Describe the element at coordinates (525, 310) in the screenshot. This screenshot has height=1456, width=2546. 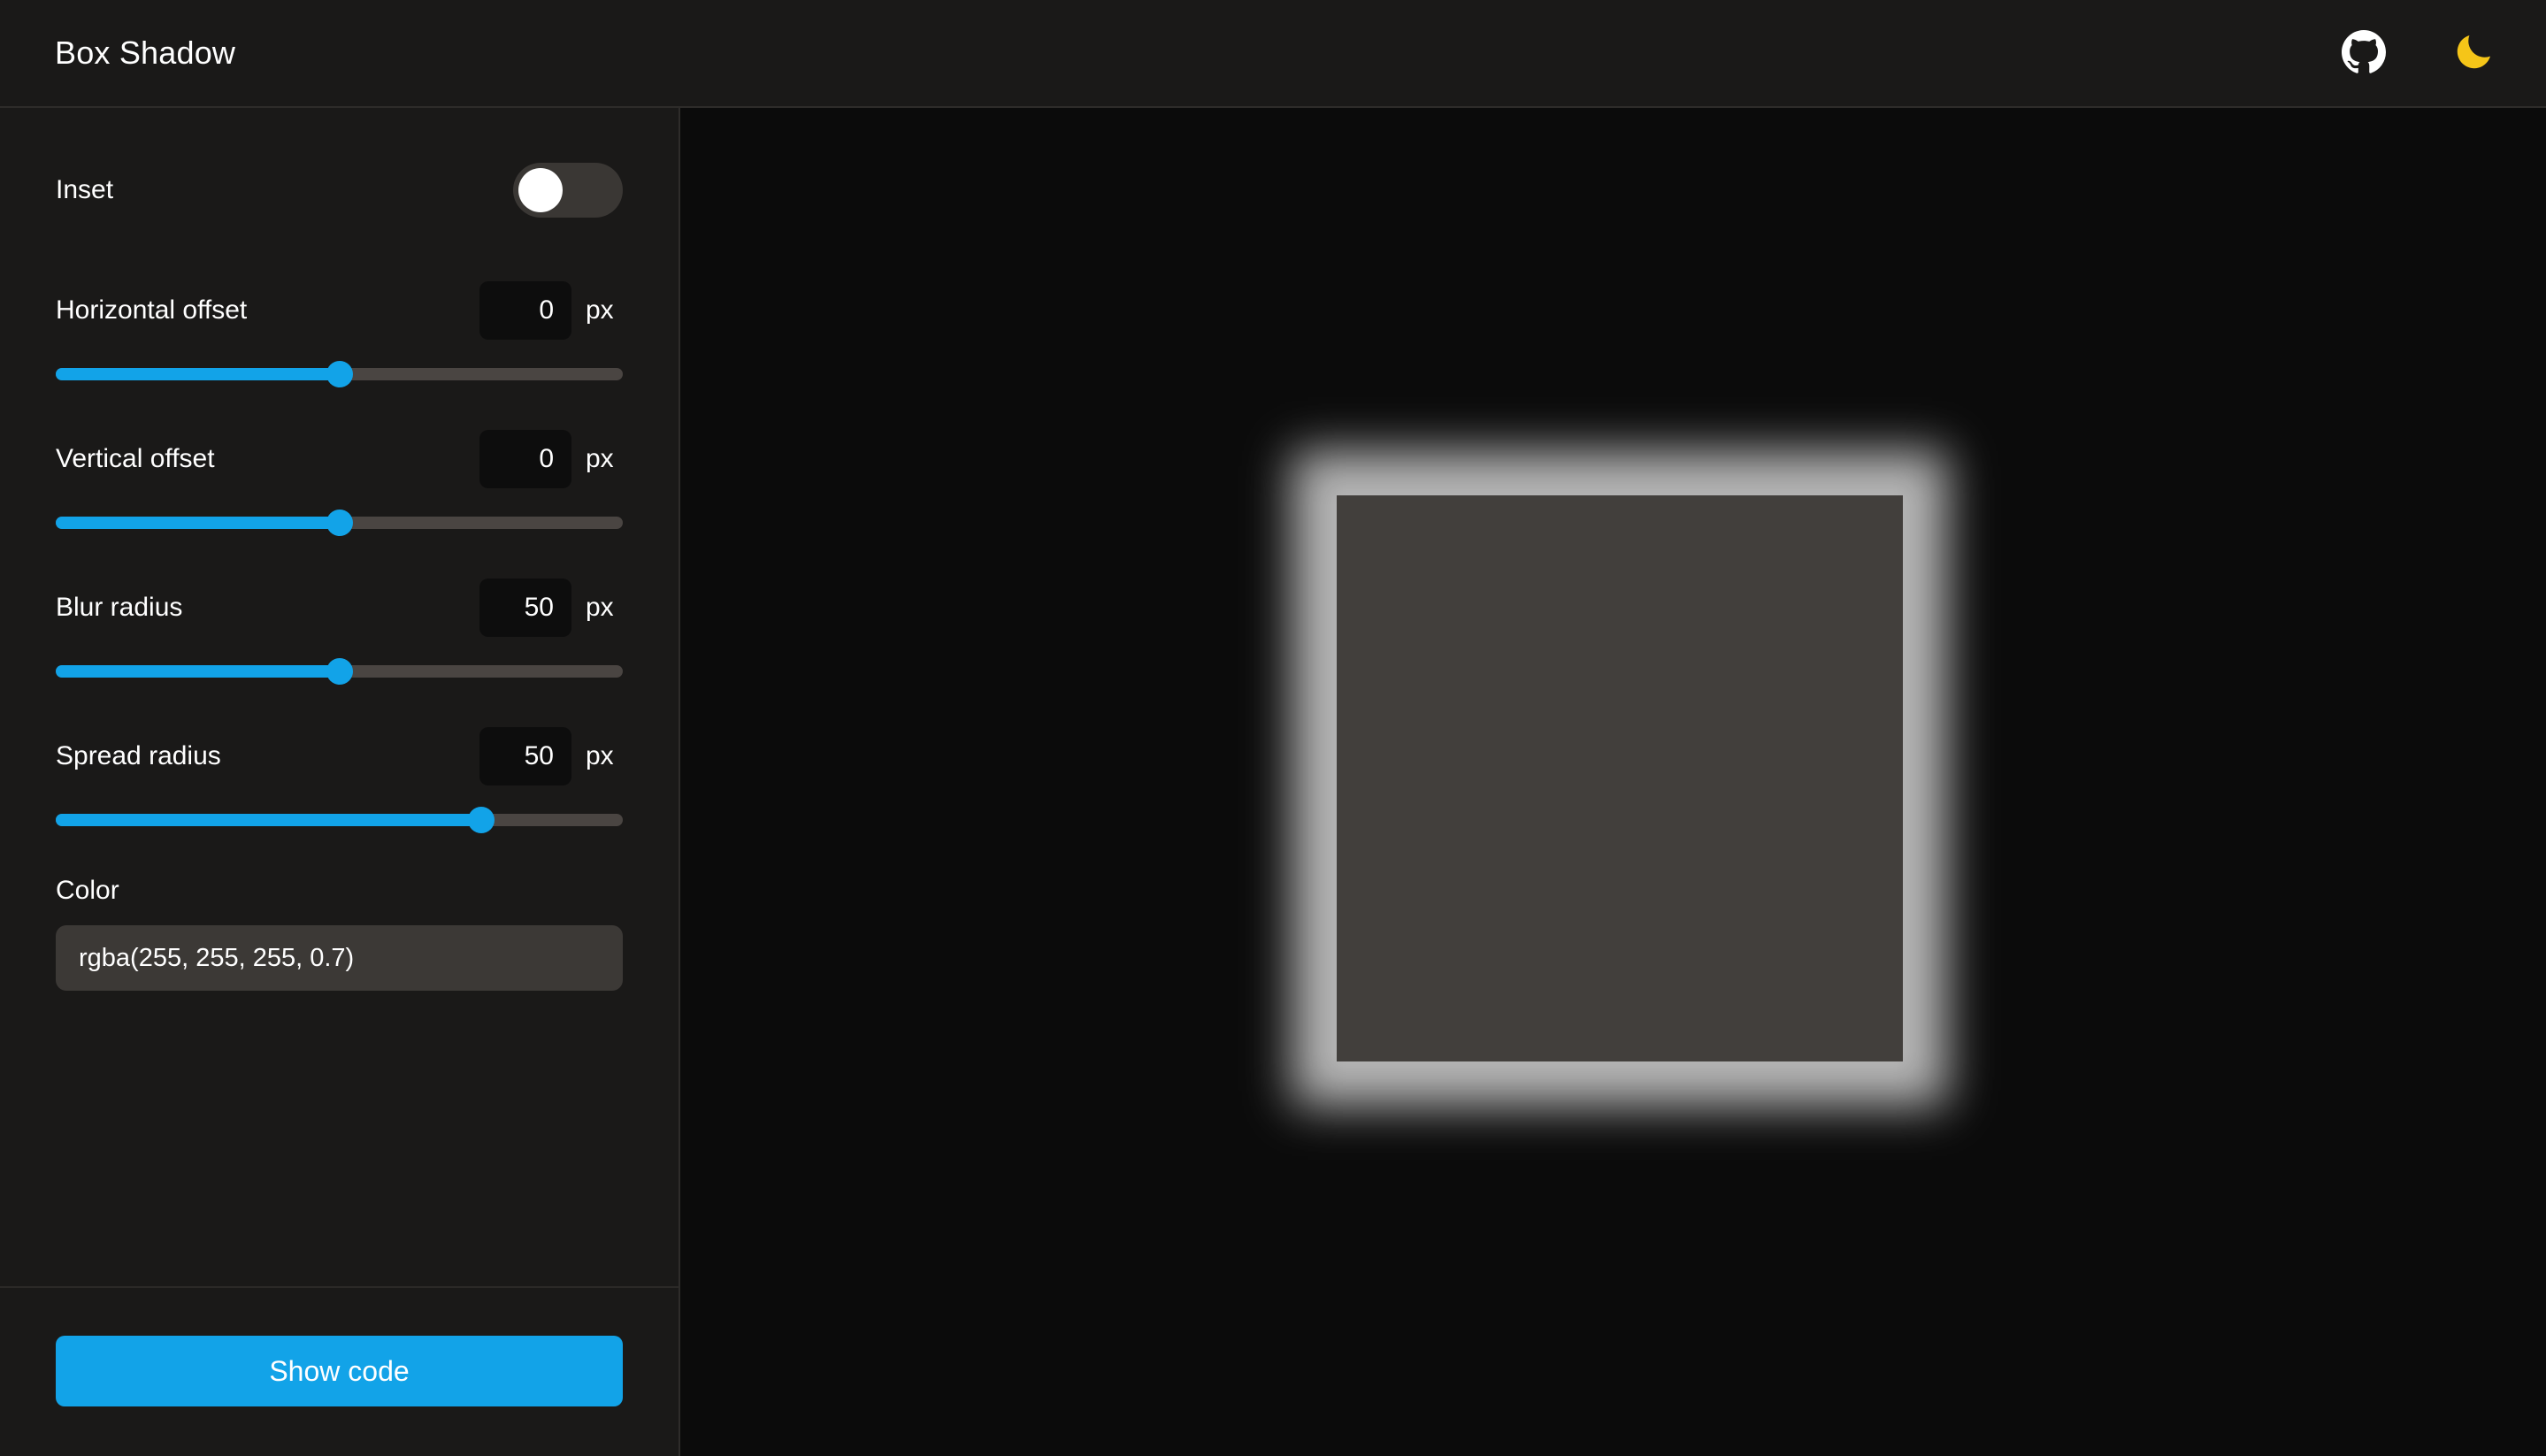
I see `horizontal-offset-input` at that location.